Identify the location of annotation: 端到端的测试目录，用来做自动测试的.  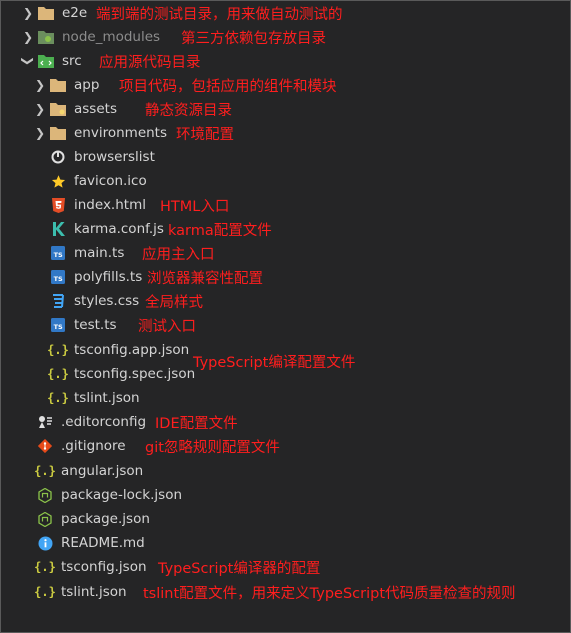
(219, 14).